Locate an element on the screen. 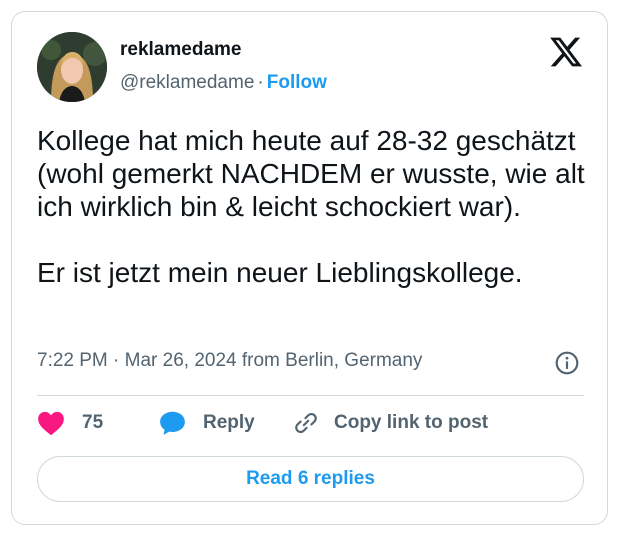  read-replies-button: Read 6 replies is located at coordinates (310, 479).